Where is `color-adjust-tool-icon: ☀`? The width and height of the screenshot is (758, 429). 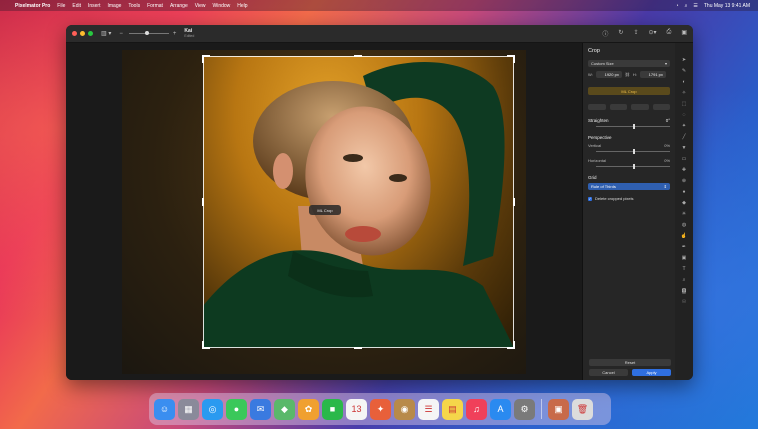 color-adjust-tool-icon: ☀ is located at coordinates (684, 214).